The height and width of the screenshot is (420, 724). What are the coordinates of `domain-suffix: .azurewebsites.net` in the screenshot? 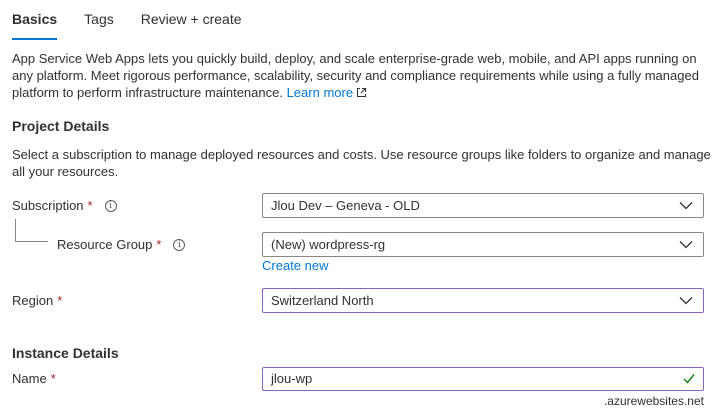 It's located at (653, 401).